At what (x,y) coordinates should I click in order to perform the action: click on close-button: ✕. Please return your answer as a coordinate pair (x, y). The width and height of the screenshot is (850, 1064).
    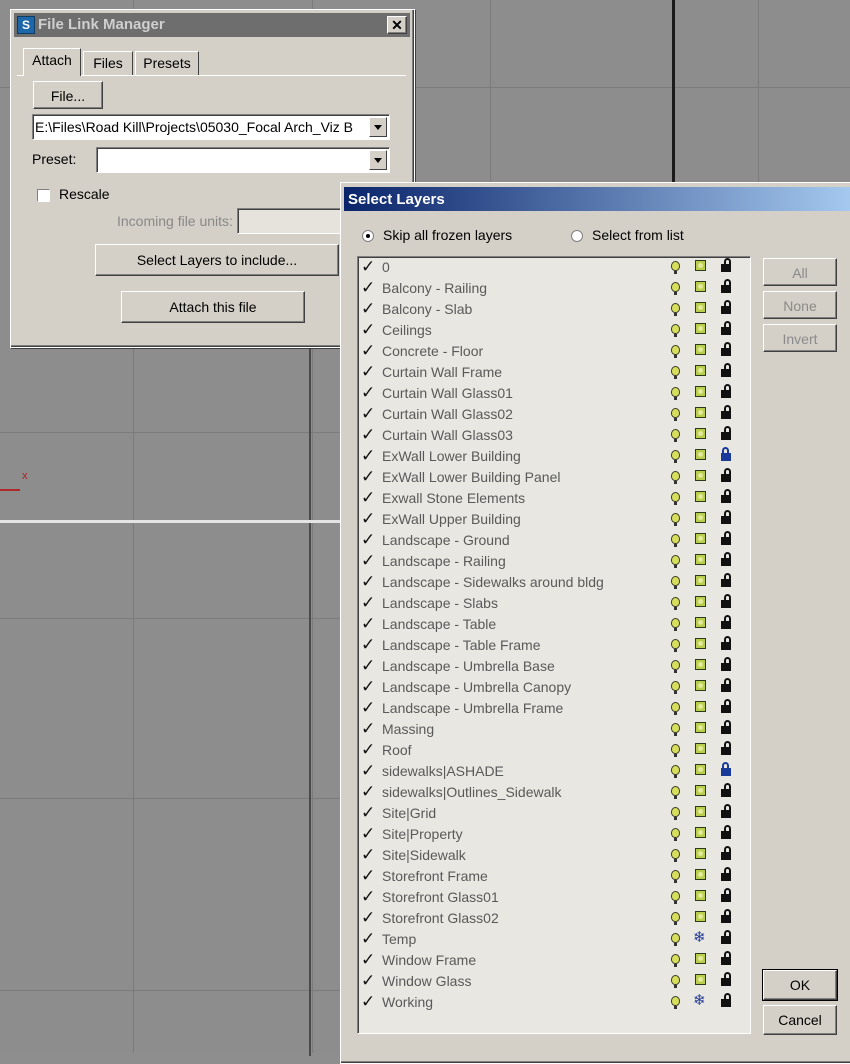
    Looking at the image, I should click on (397, 25).